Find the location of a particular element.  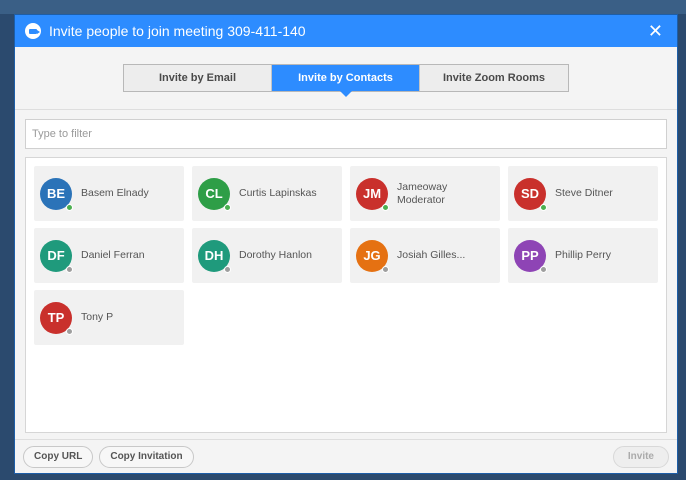

contact-name: Tony P is located at coordinates (97, 317).